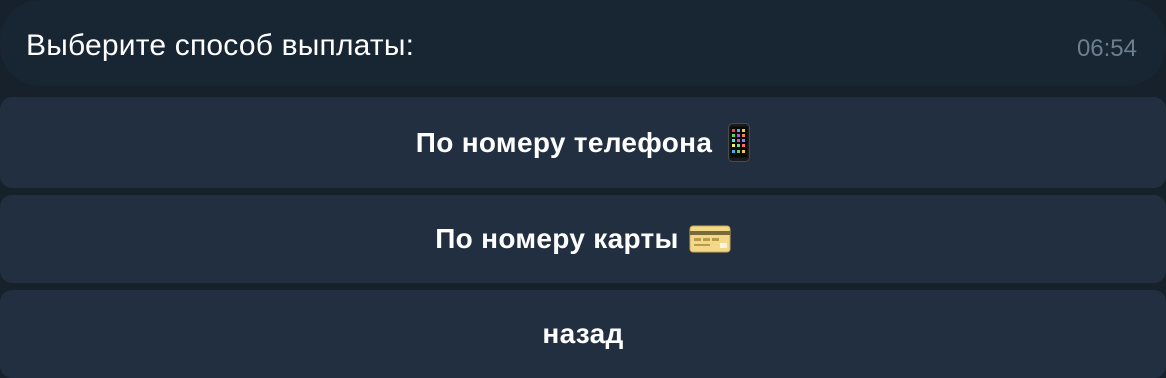 The height and width of the screenshot is (378, 1166). I want to click on pay-by-phone-label: По номеру телефона, so click(564, 142).